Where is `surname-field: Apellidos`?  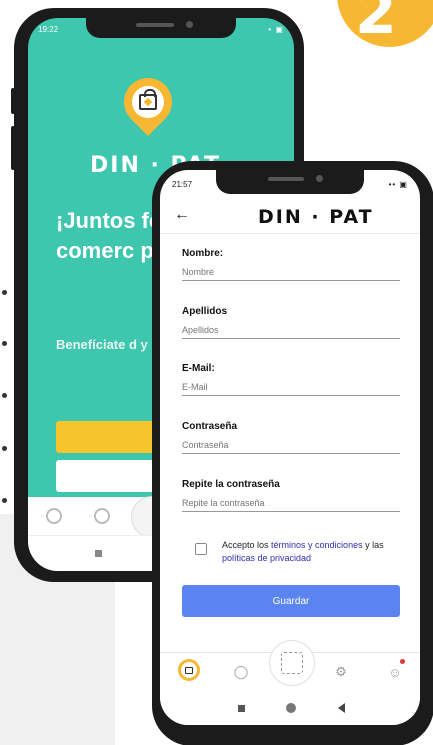 surname-field: Apellidos is located at coordinates (291, 322).